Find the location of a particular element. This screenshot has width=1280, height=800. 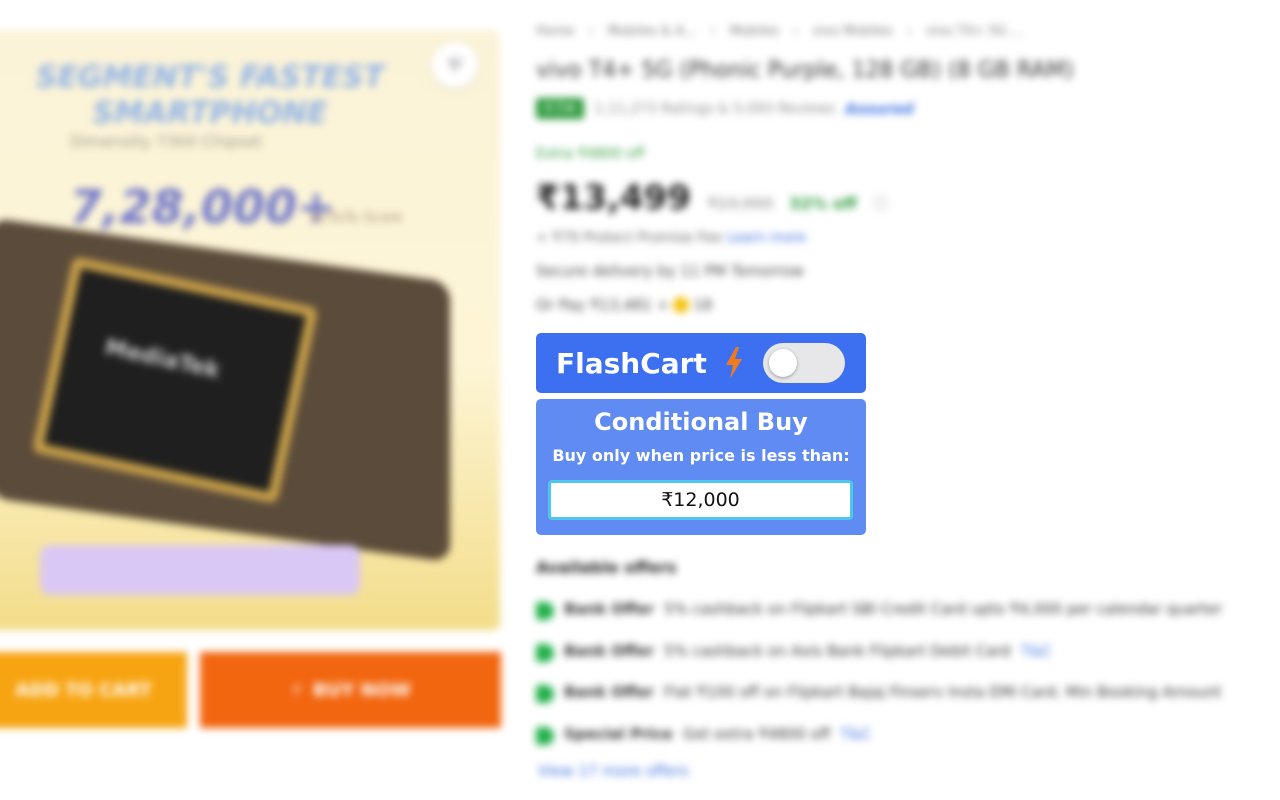

image-headline: SEGMENT'S FASTEST SMARTPHONE is located at coordinates (210, 95).